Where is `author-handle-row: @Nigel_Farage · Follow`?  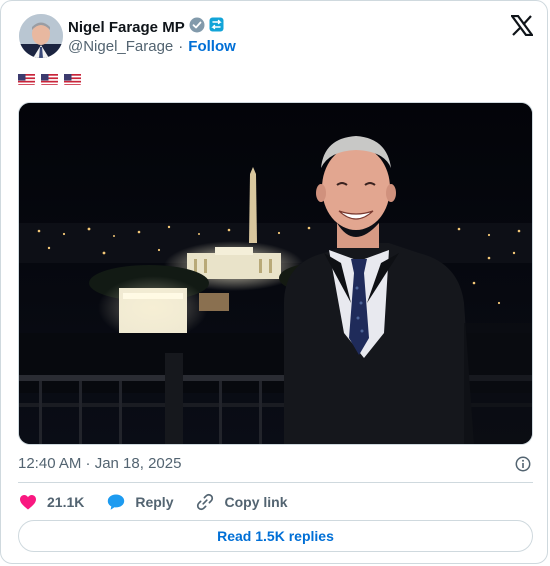
author-handle-row: @Nigel_Farage · Follow is located at coordinates (152, 46).